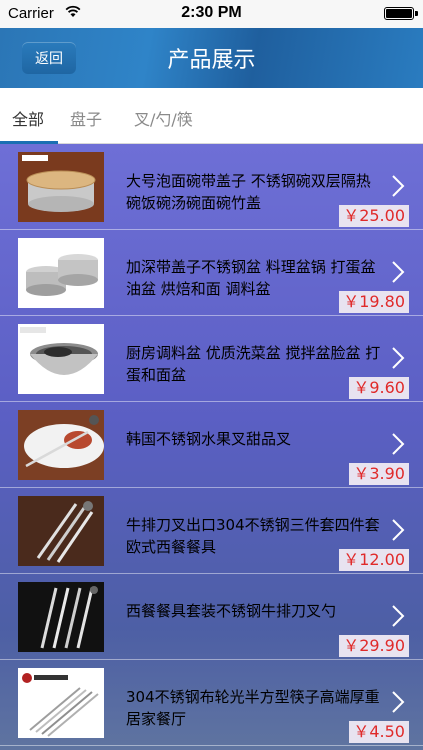 The image size is (423, 750). I want to click on category-tabs: 全部 盘子 叉/勺/筷, so click(211, 116).